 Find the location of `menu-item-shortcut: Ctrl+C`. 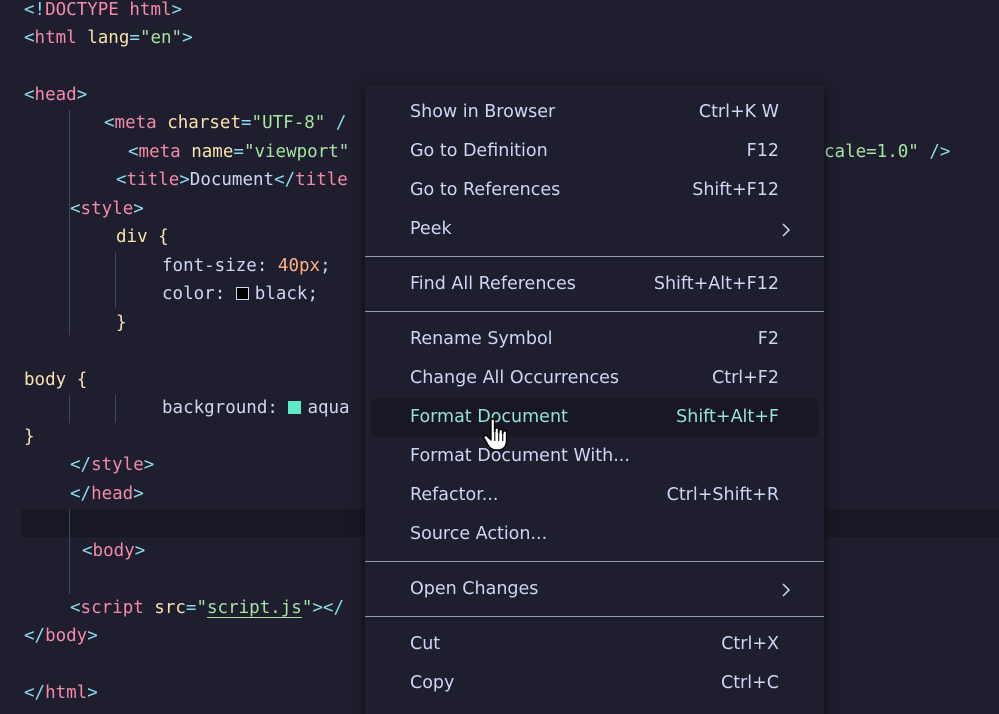

menu-item-shortcut: Ctrl+C is located at coordinates (749, 683).